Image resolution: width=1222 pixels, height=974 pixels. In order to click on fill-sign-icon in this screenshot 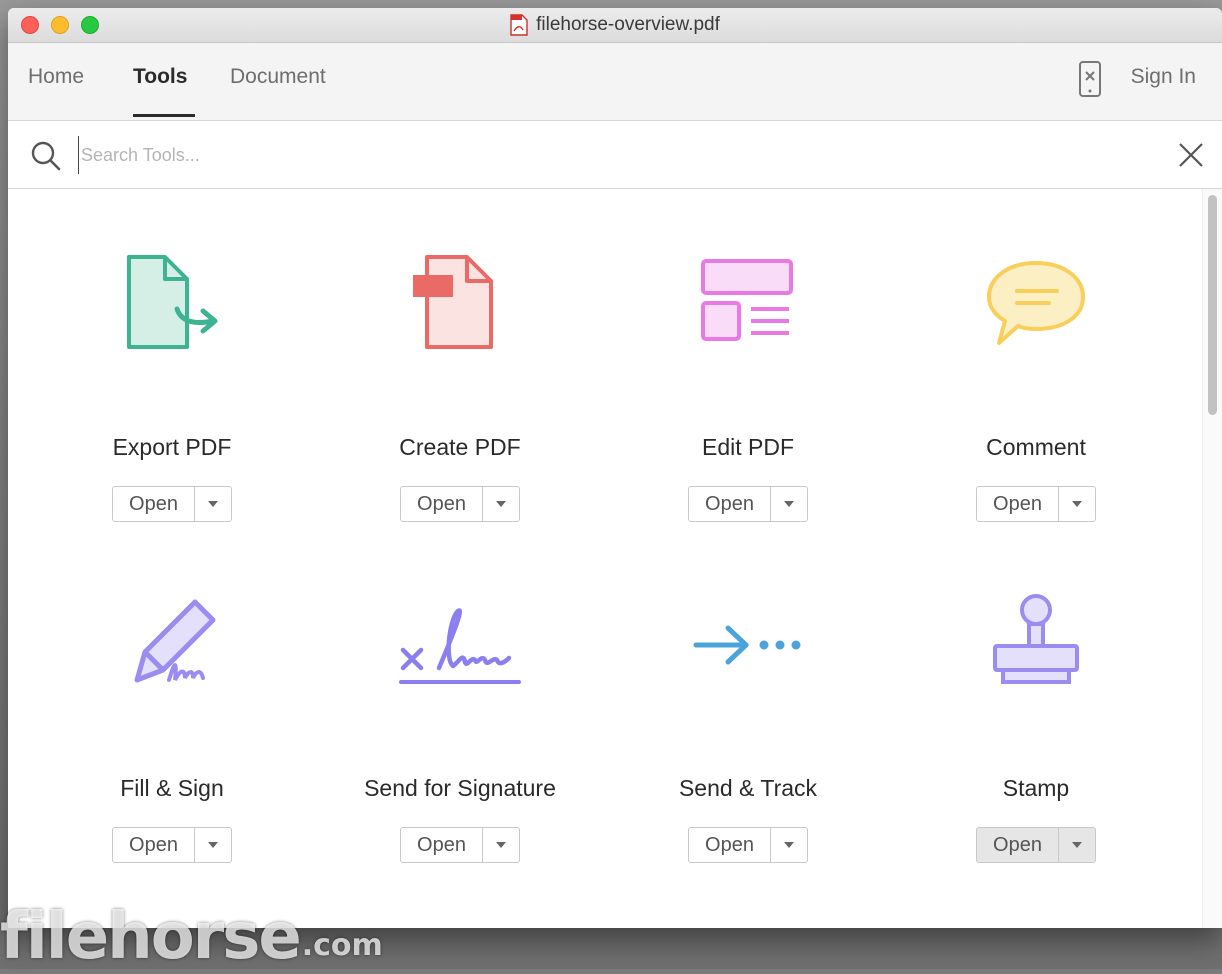, I will do `click(172, 645)`.